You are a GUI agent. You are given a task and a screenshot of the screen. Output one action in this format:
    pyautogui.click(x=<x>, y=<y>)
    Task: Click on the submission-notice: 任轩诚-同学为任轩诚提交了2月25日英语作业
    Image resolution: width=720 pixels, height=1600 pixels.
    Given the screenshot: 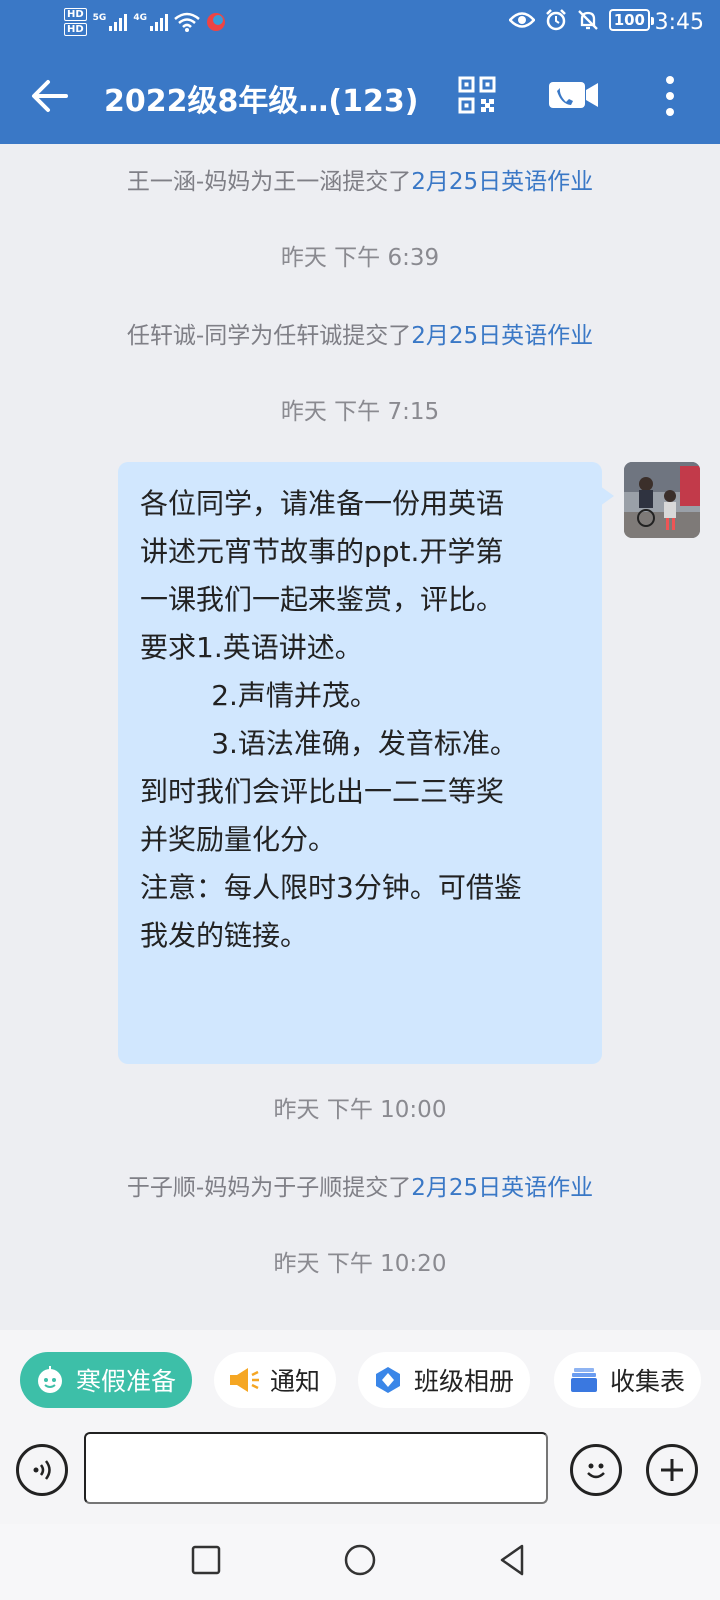 What is the action you would take?
    pyautogui.click(x=360, y=333)
    